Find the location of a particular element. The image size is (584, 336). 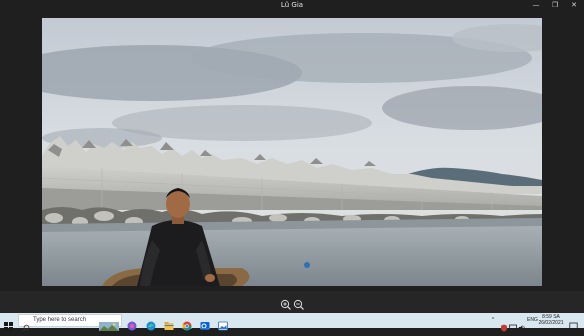

window-title: Lũ Gia is located at coordinates (292, 5).